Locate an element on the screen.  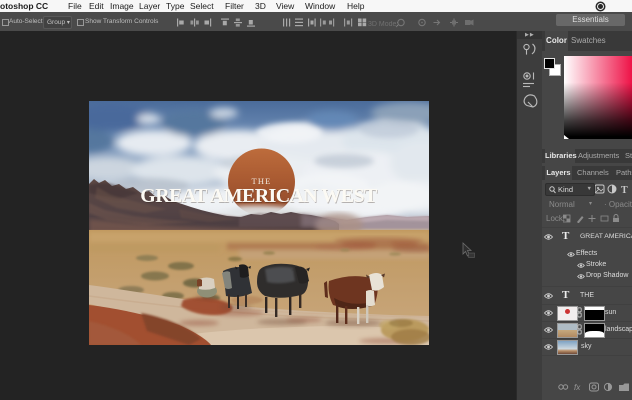
svg-text: fx is located at coordinates (577, 387).